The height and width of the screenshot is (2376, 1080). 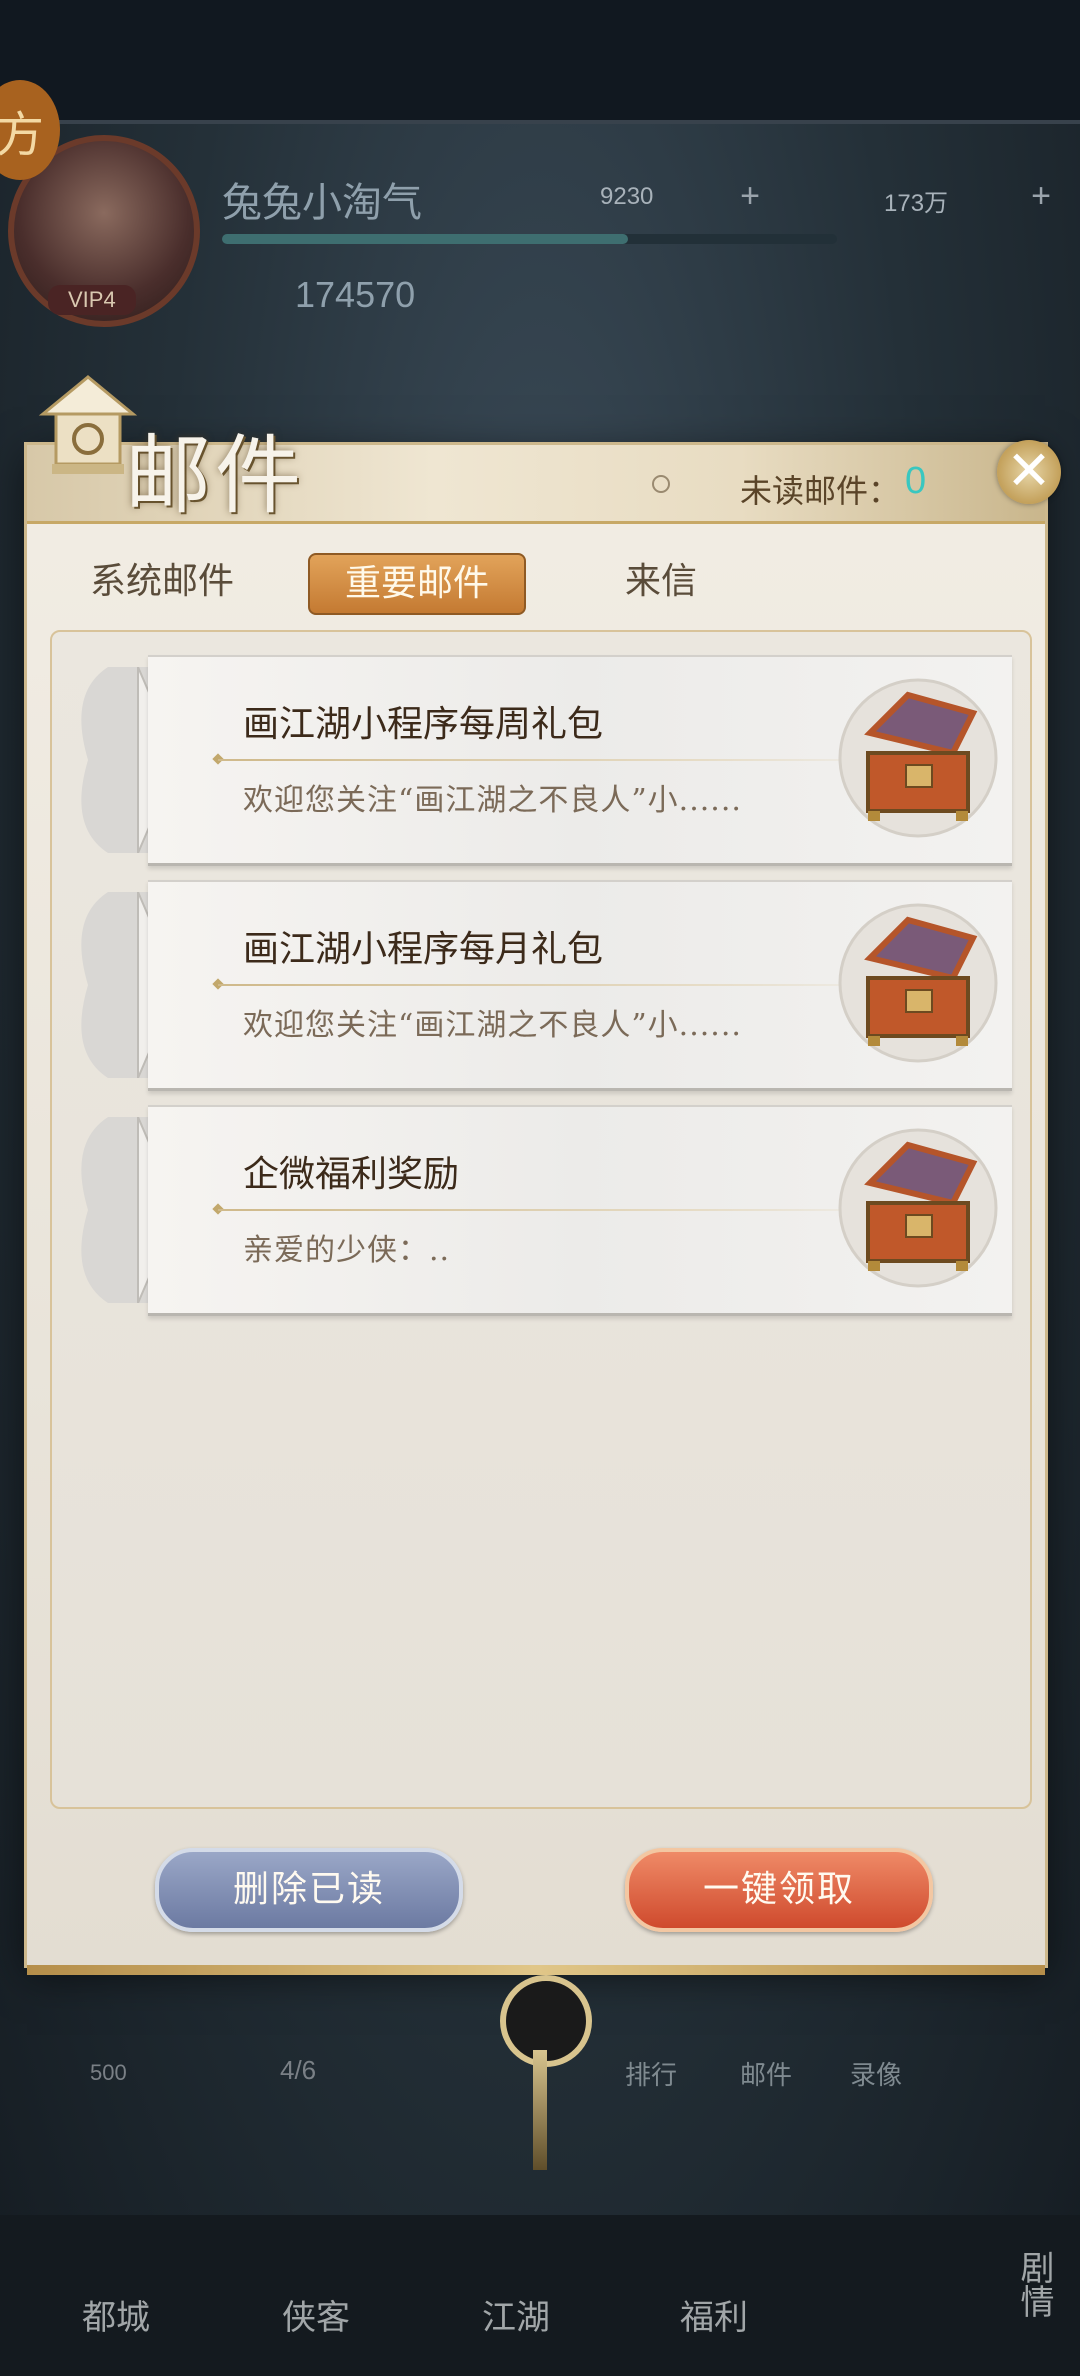 I want to click on player-name: 兔兔小淘气, so click(x=322, y=203).